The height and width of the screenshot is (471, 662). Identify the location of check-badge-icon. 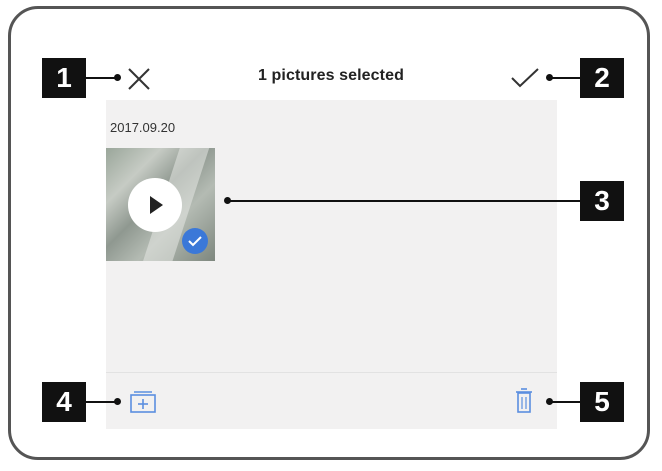
(195, 241).